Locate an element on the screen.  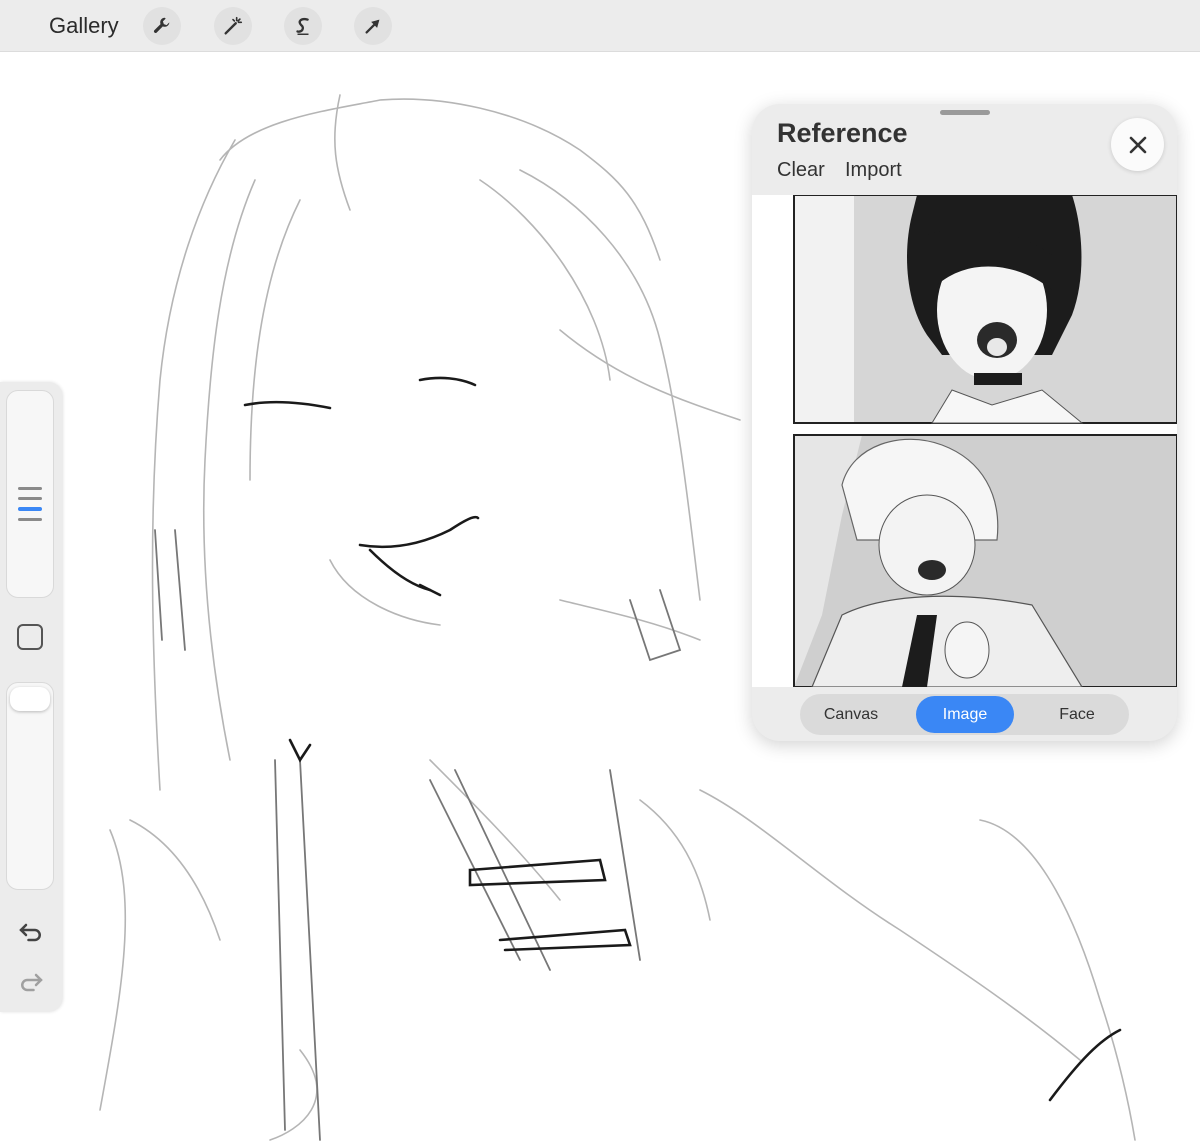
import-button: Import is located at coordinates (873, 170).